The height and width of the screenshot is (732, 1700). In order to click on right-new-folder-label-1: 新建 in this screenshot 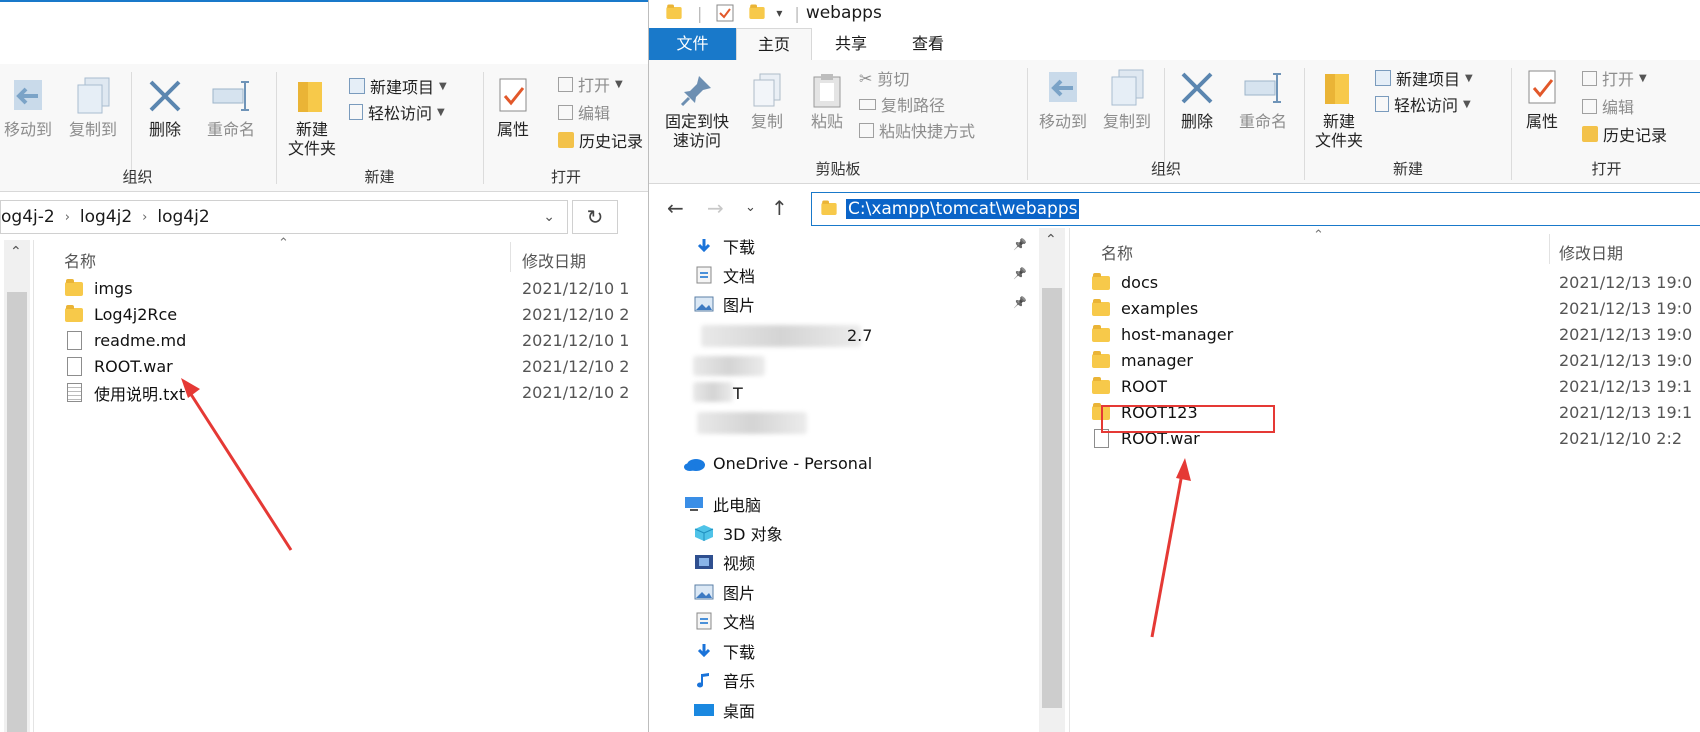, I will do `click(1338, 121)`.